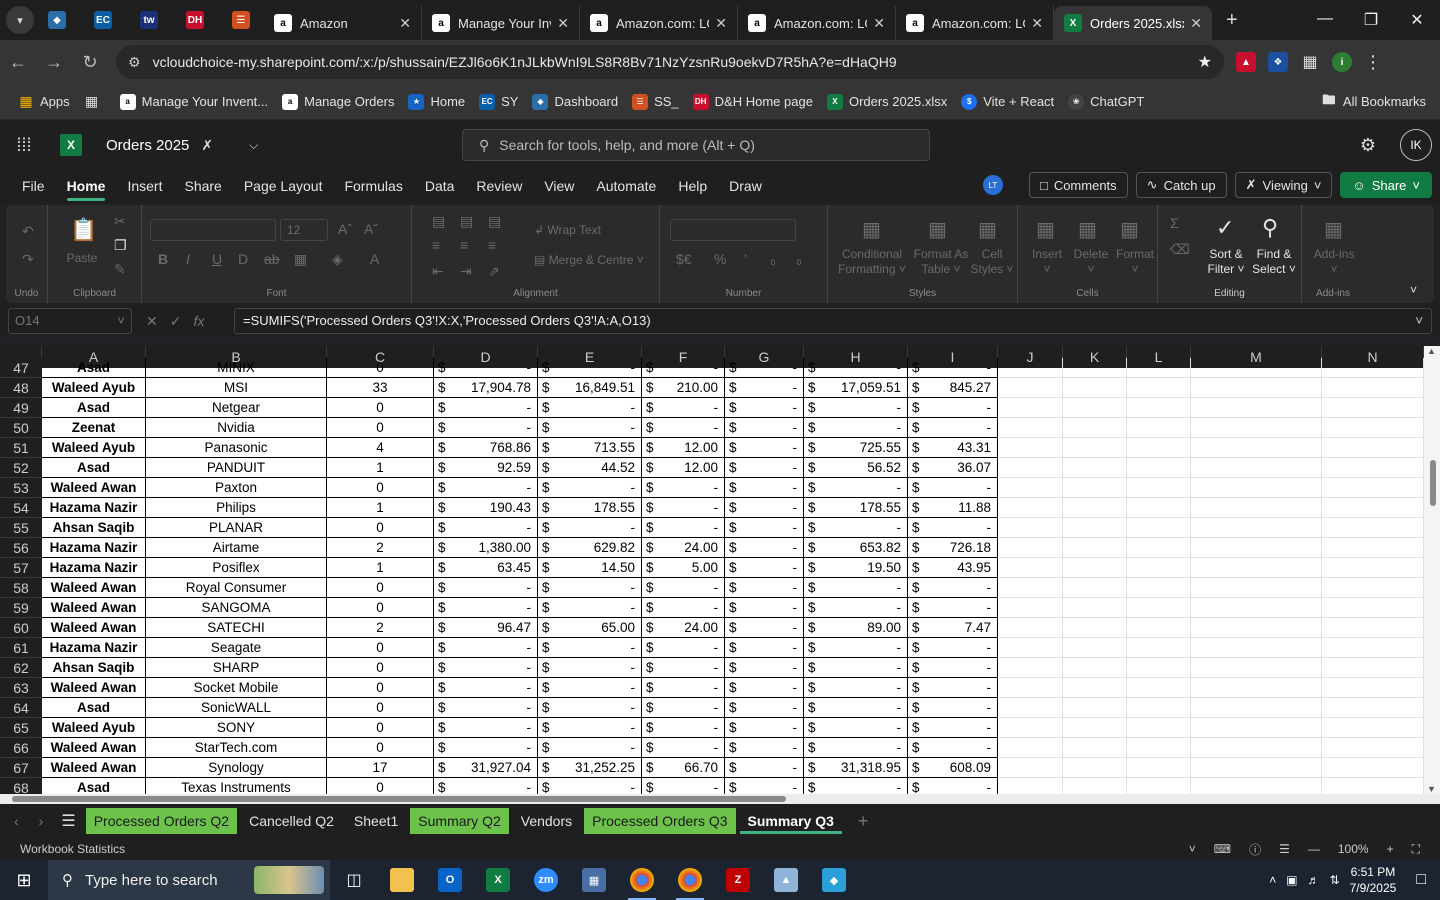 The height and width of the screenshot is (900, 1440). I want to click on cell-E: $ -, so click(590, 428).